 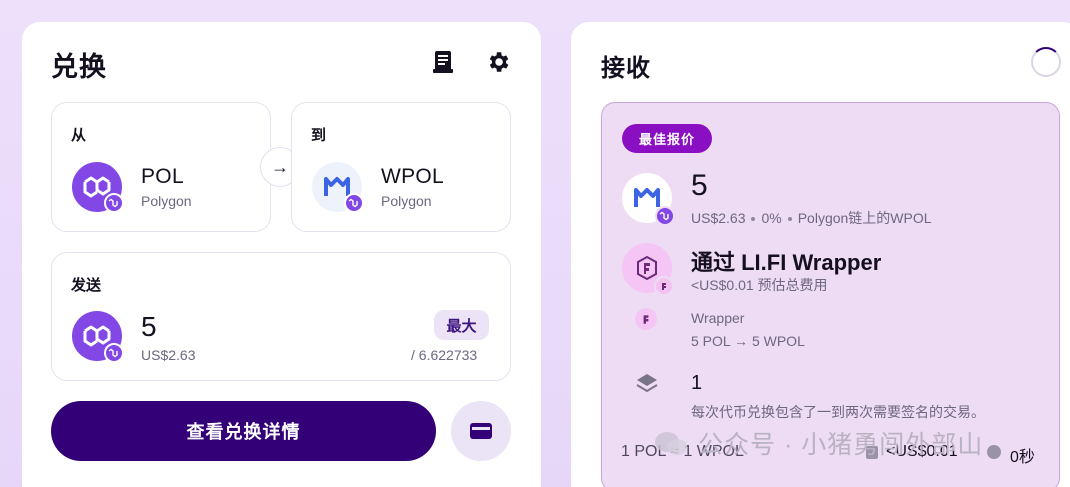 I want to click on route-via: 通过 LI.FI Wrapper, so click(x=786, y=262).